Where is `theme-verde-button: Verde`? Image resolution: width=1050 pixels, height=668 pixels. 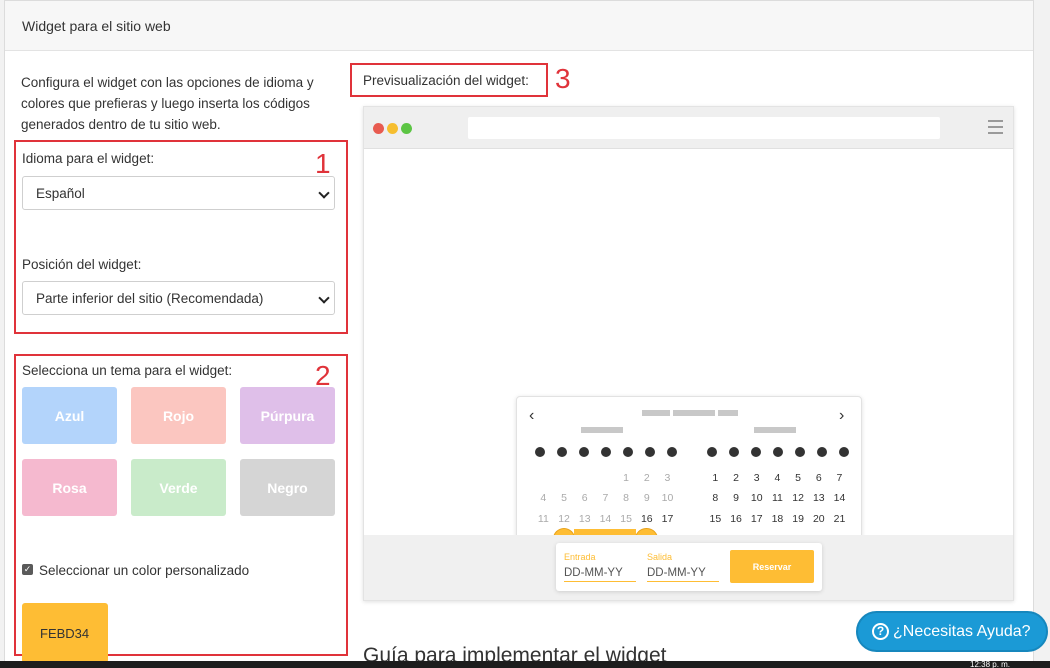
theme-verde-button: Verde is located at coordinates (178, 487).